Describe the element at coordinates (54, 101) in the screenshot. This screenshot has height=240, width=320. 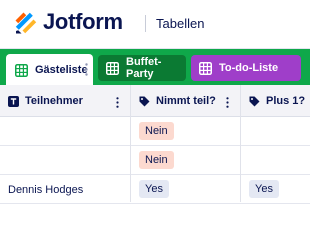
I see `column-label: Teilnehmer` at that location.